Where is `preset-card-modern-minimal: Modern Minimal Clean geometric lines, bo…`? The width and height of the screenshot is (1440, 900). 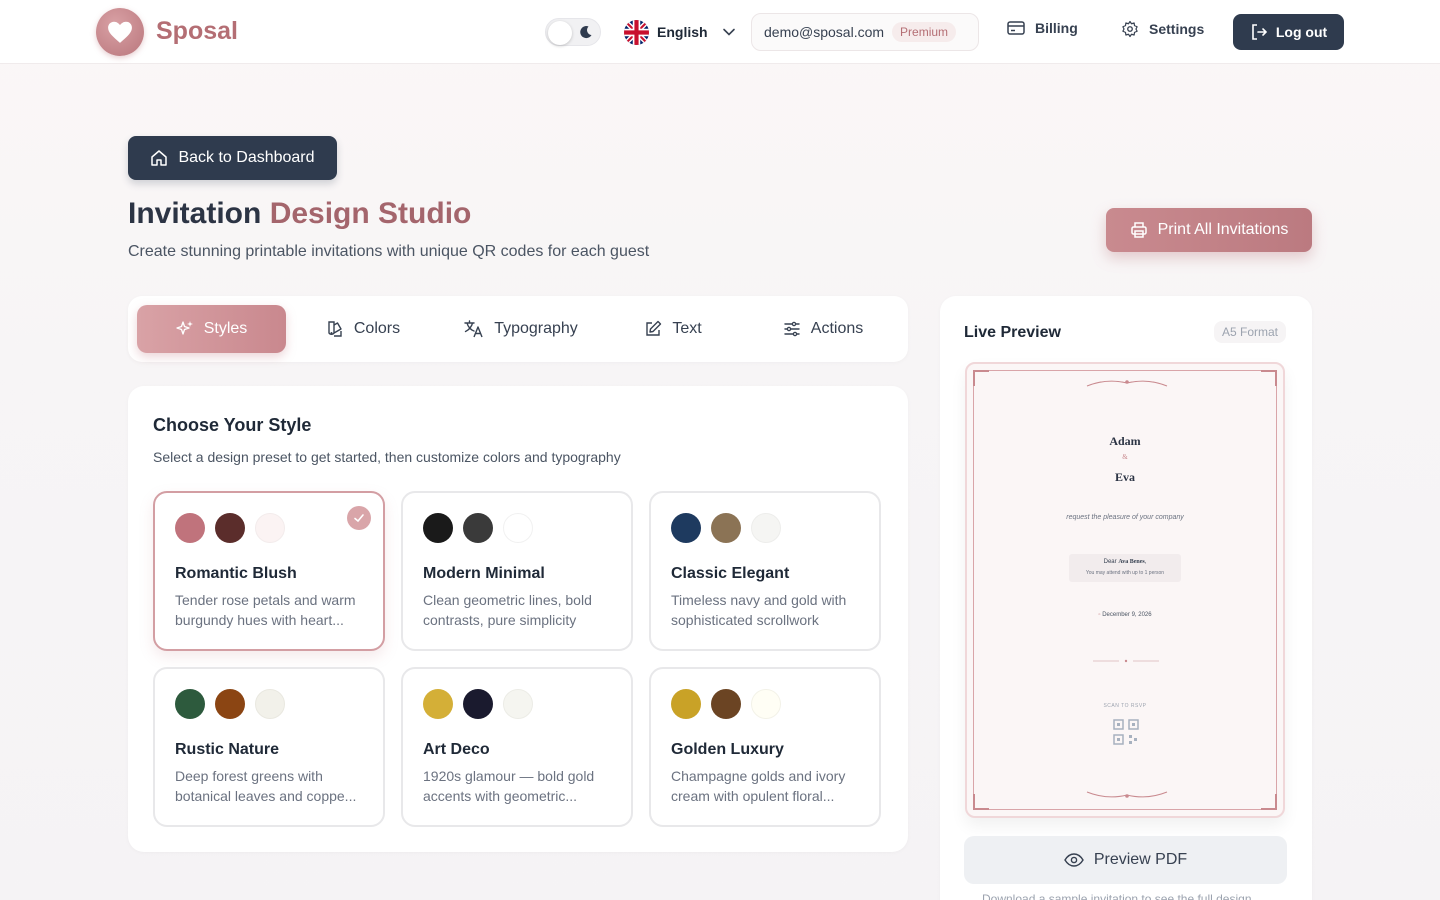
preset-card-modern-minimal: Modern Minimal Clean geometric lines, bo… is located at coordinates (517, 571).